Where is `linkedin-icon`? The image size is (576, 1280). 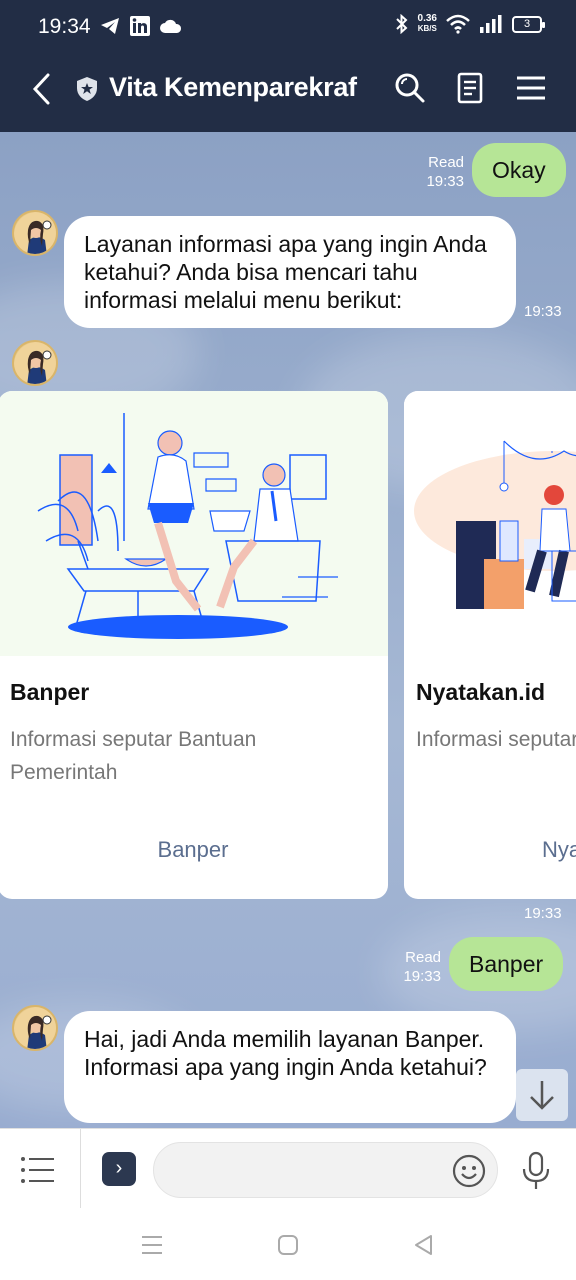
linkedin-icon is located at coordinates (140, 26).